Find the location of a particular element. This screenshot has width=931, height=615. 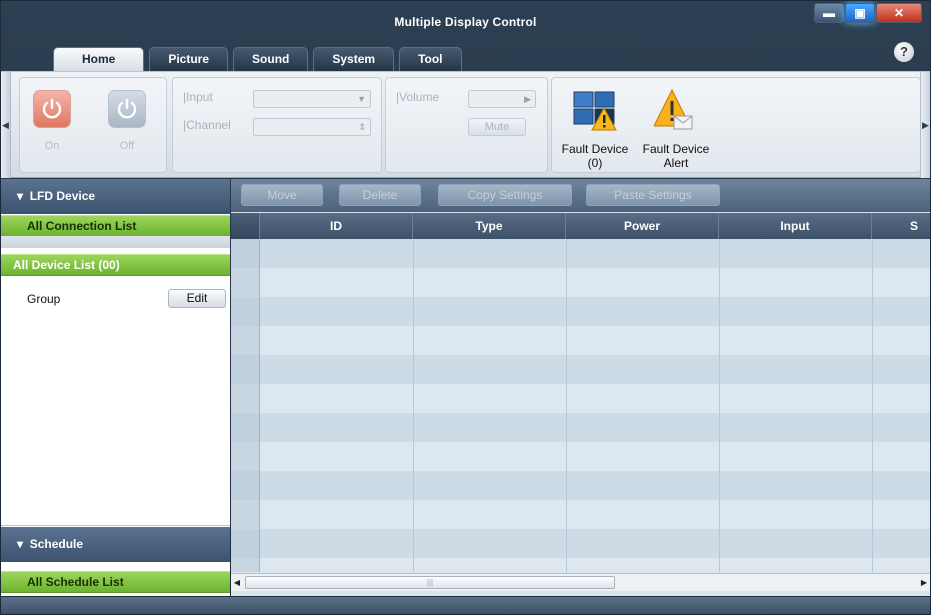

edit-group-button: Edit is located at coordinates (197, 298).